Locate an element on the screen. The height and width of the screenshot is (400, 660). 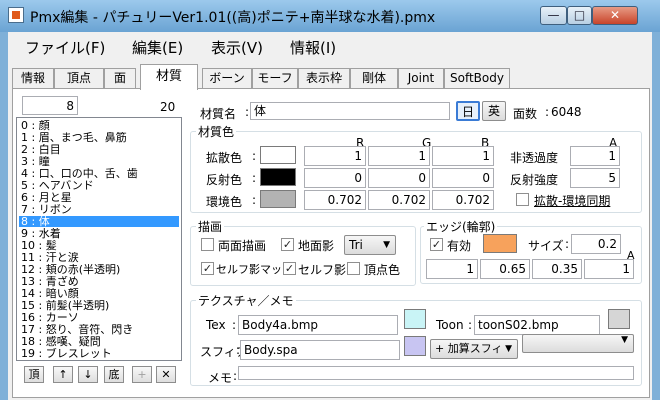
tab-bone: ボーン is located at coordinates (227, 78).